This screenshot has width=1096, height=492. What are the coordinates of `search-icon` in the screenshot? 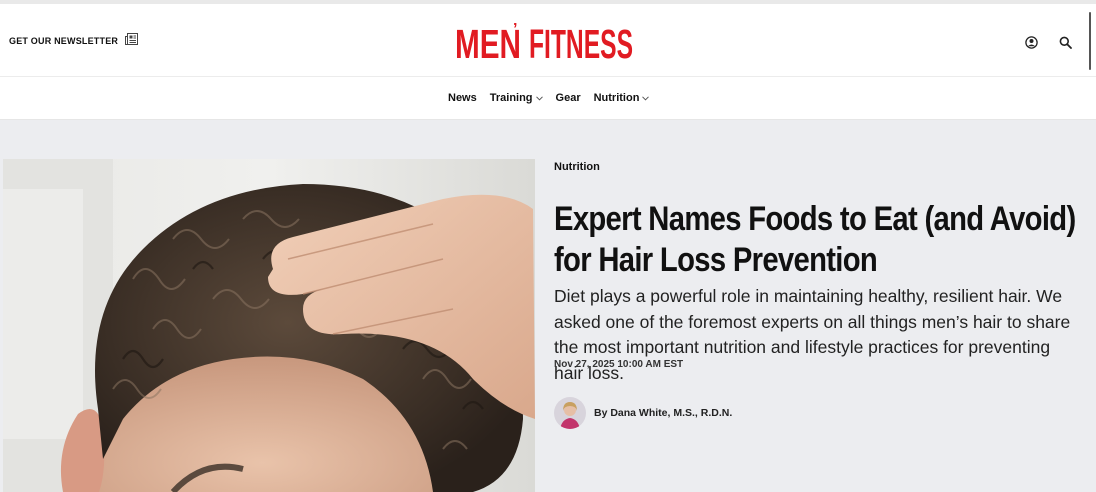 It's located at (1065, 42).